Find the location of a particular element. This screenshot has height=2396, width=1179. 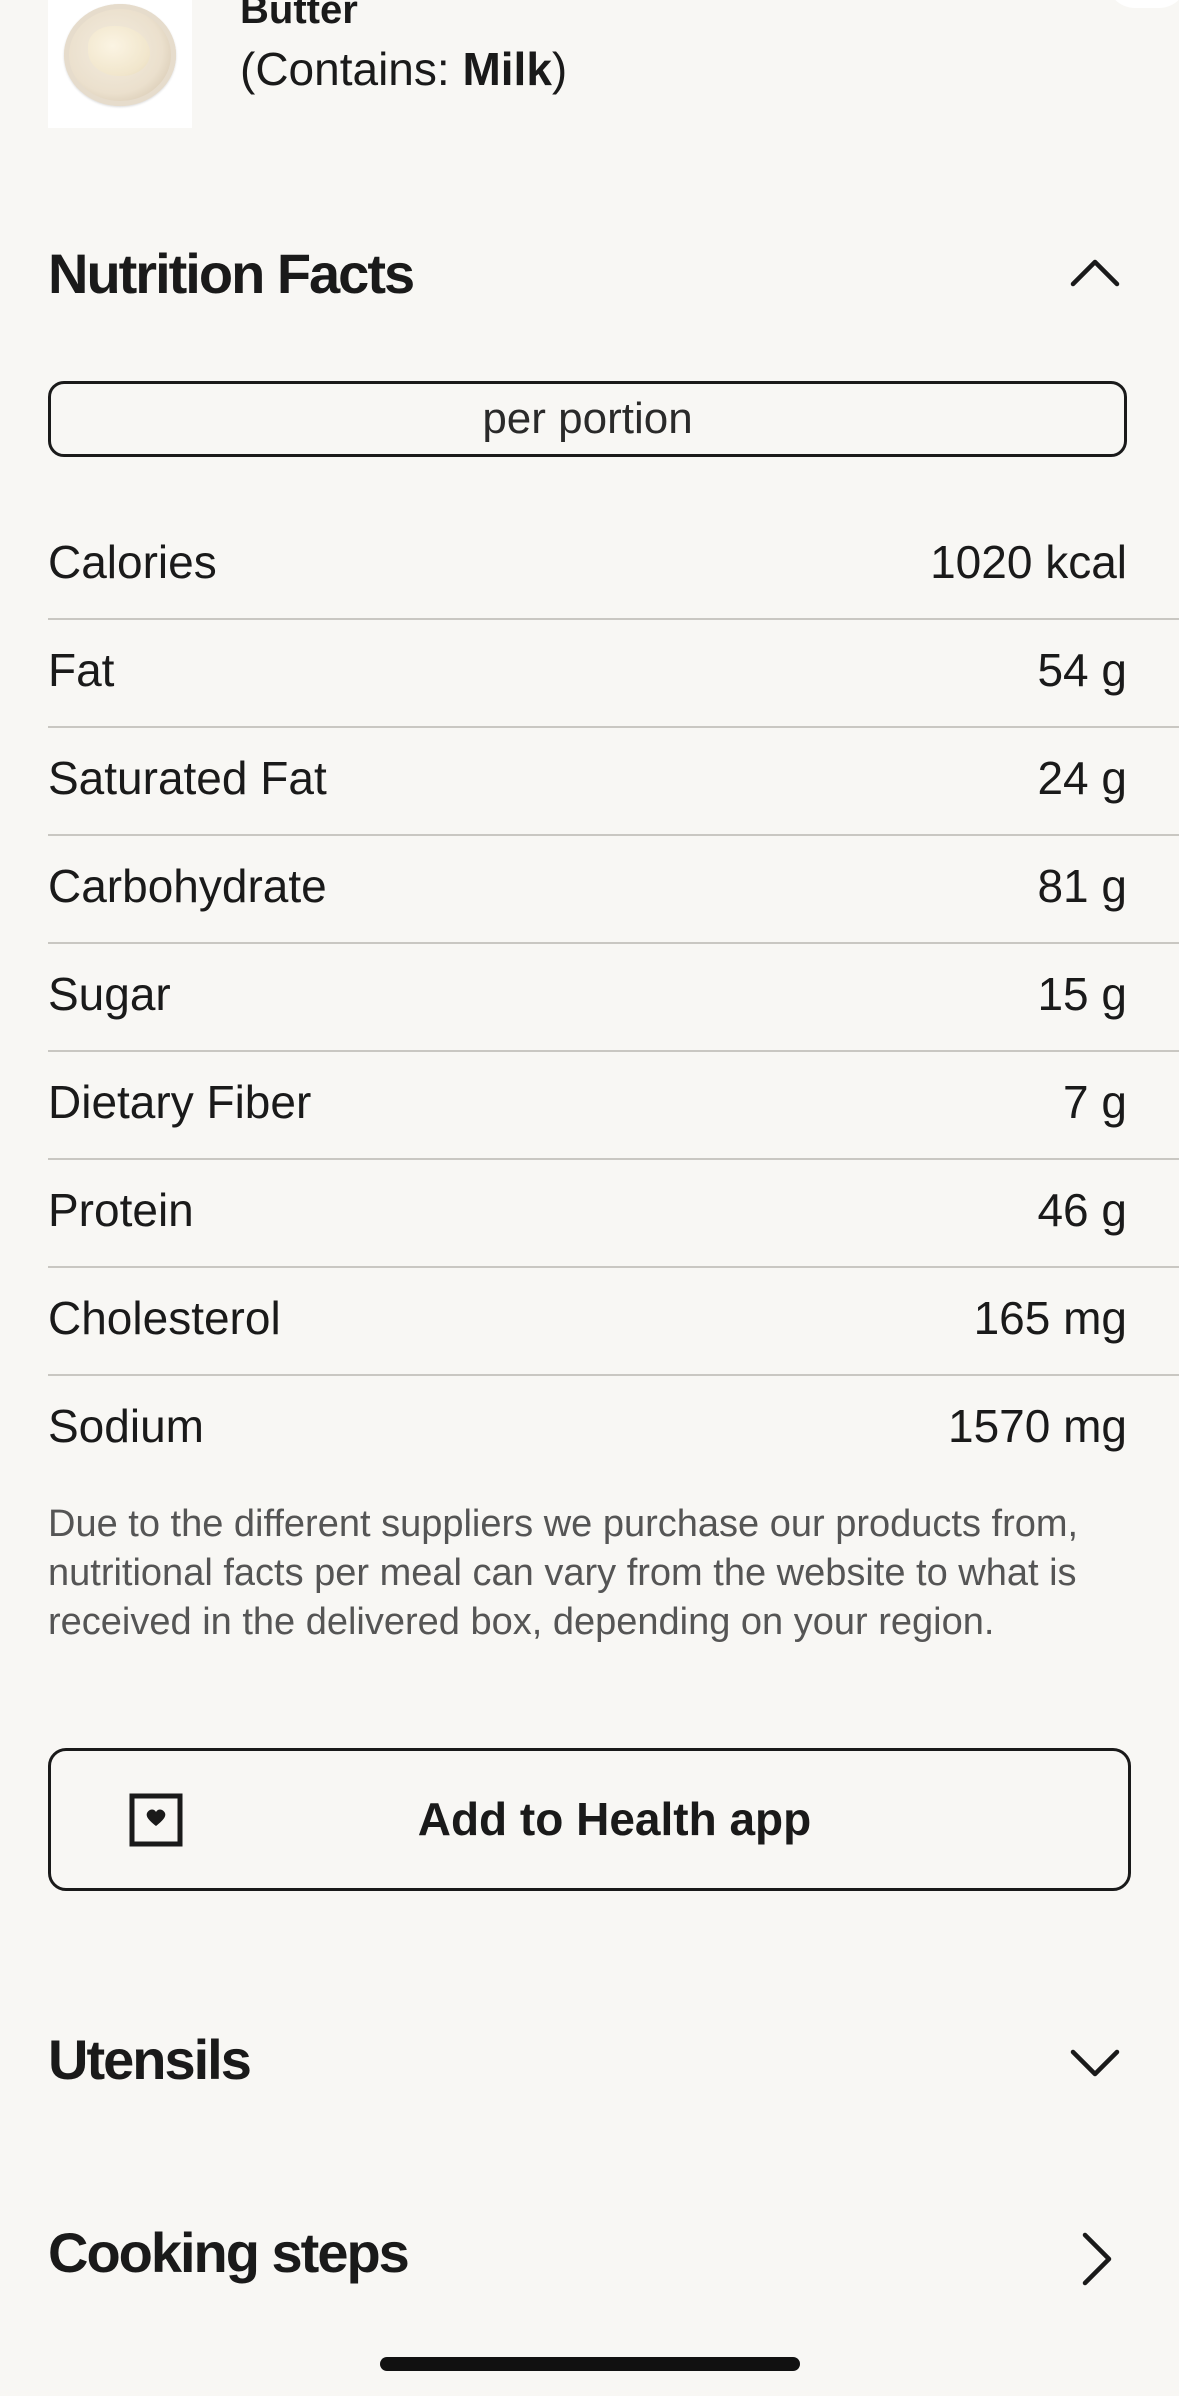

per-portion-toggle: per portion is located at coordinates (587, 419).